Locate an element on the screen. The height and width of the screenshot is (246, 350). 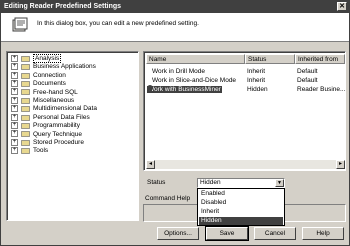
scroll-left-icon: ◂ is located at coordinates (150, 164).